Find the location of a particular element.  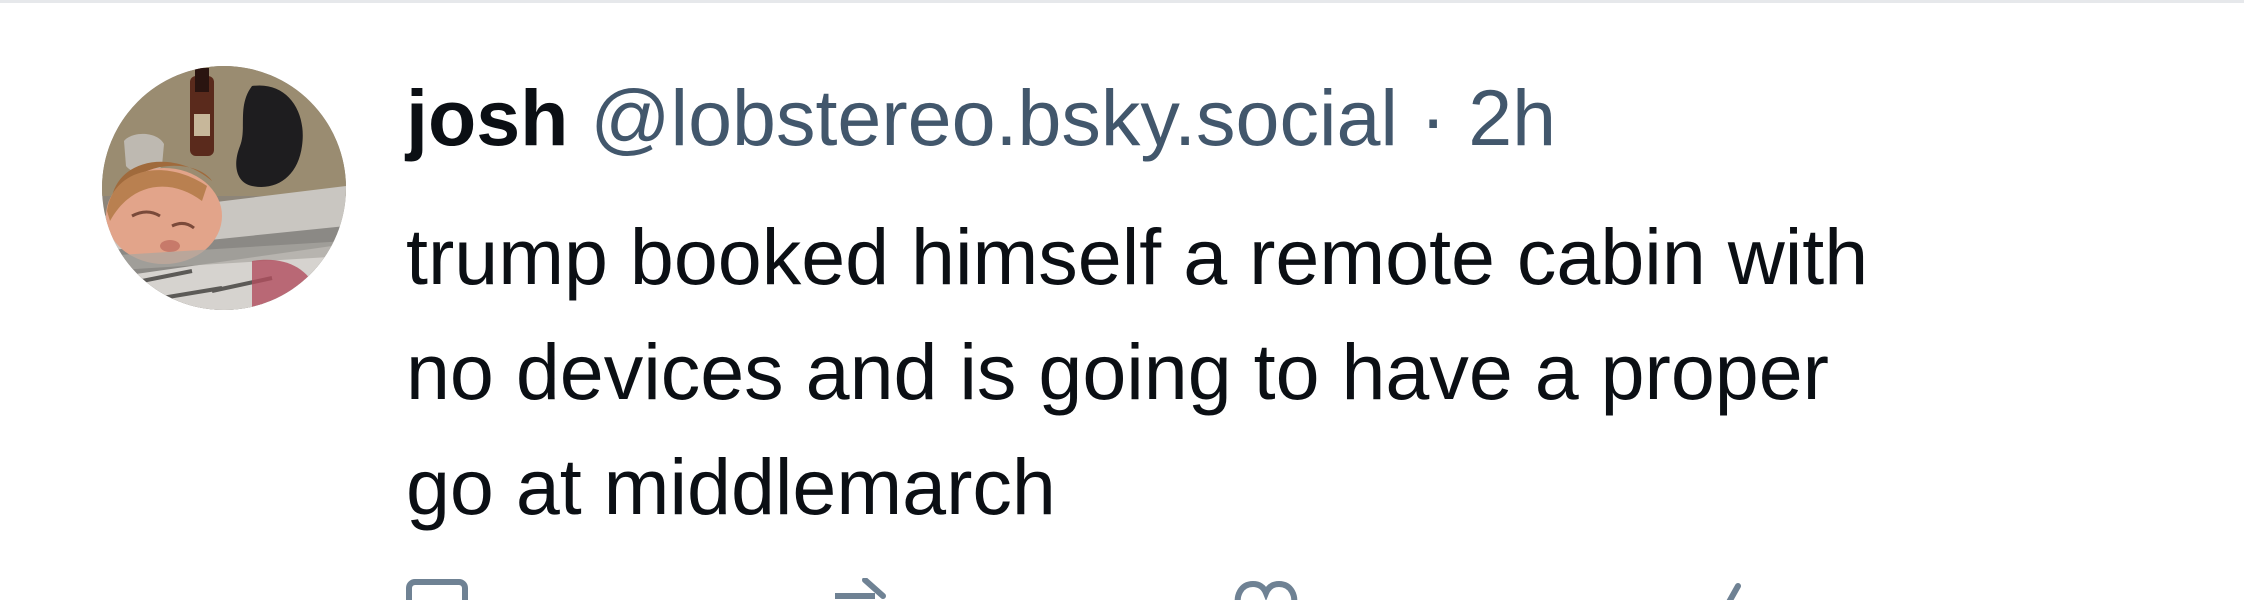

post-action-bar is located at coordinates (1106, 589).